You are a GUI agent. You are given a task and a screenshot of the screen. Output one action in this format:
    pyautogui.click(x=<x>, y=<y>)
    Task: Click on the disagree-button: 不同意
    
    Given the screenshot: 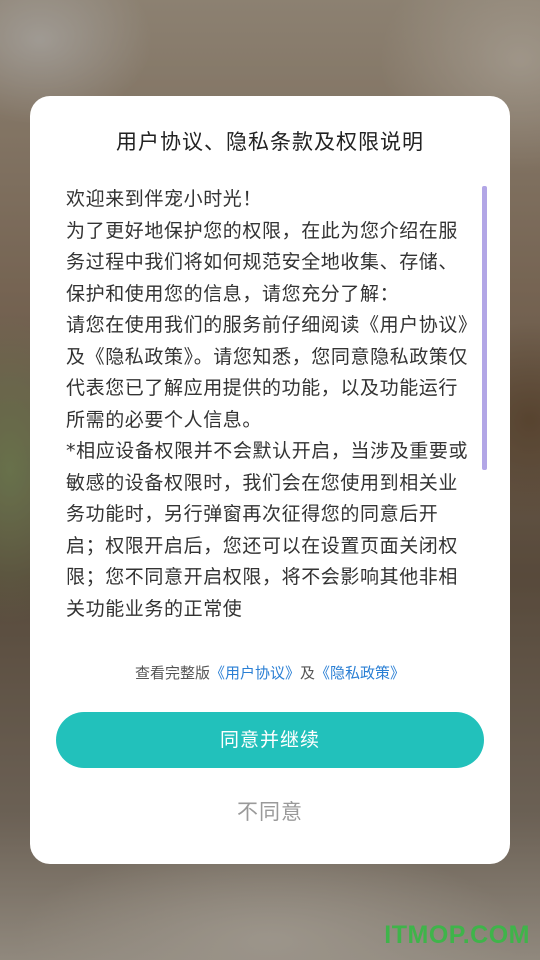 What is the action you would take?
    pyautogui.click(x=270, y=811)
    